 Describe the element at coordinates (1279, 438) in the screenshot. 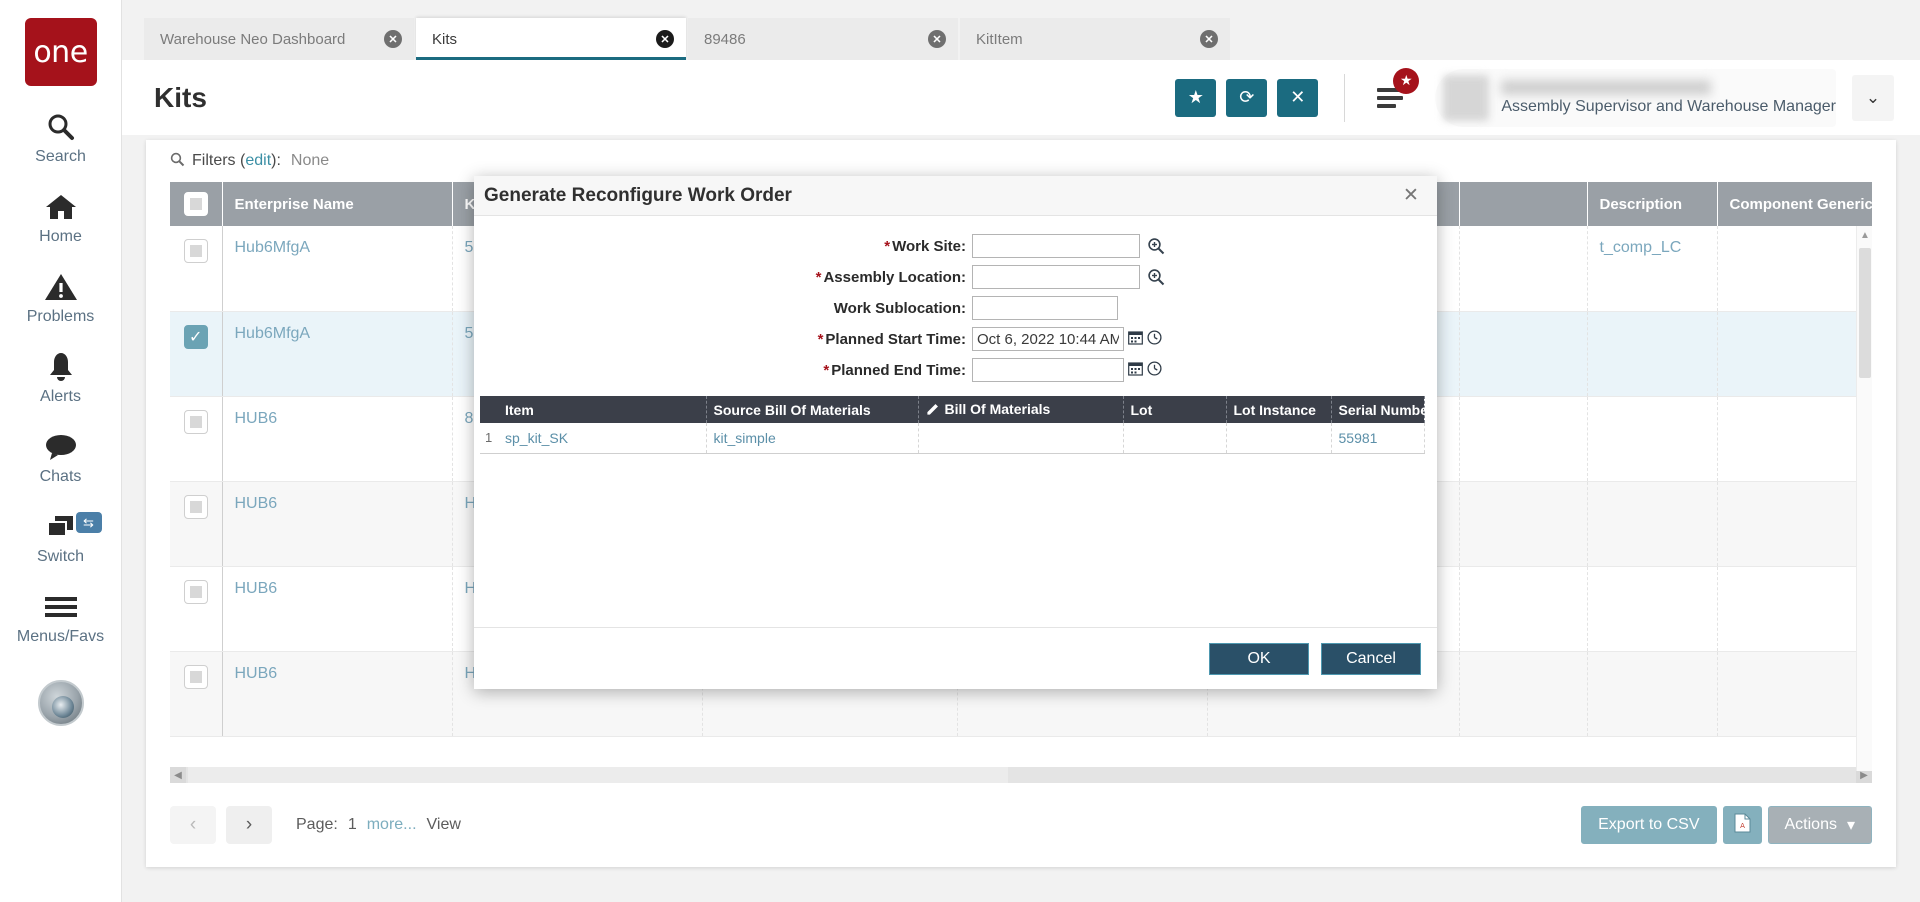

I see `cell-lot-instance` at that location.